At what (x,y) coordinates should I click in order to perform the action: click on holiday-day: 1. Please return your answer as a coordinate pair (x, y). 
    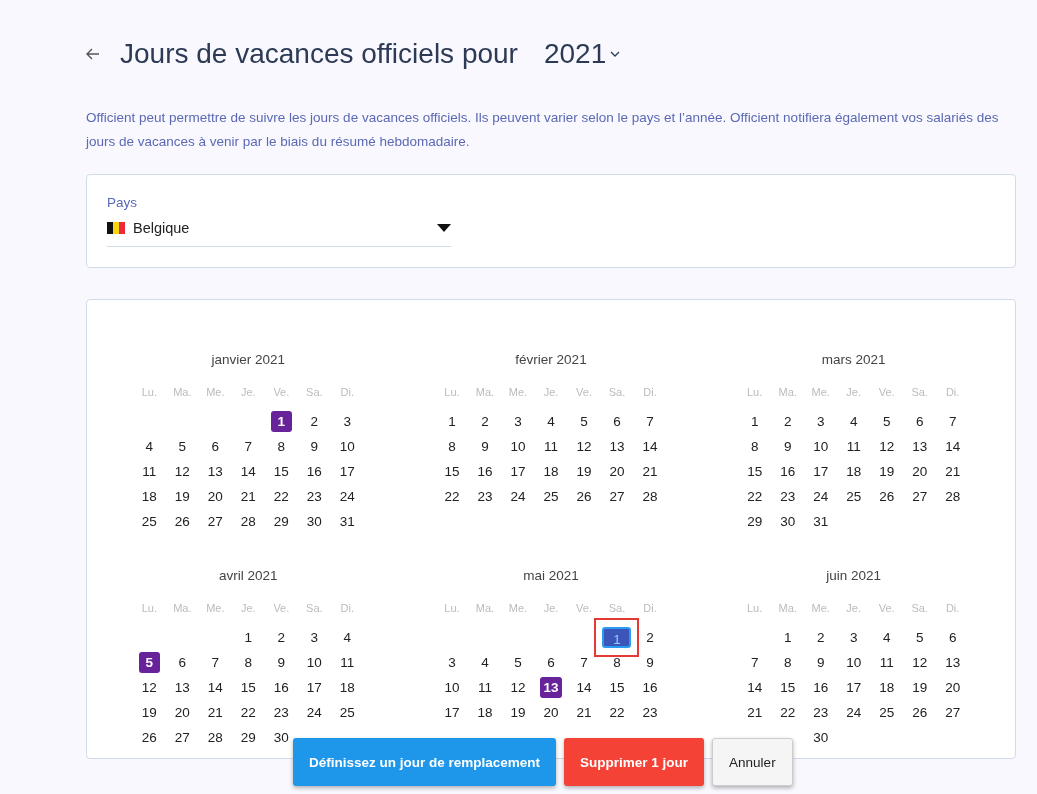
    Looking at the image, I should click on (281, 421).